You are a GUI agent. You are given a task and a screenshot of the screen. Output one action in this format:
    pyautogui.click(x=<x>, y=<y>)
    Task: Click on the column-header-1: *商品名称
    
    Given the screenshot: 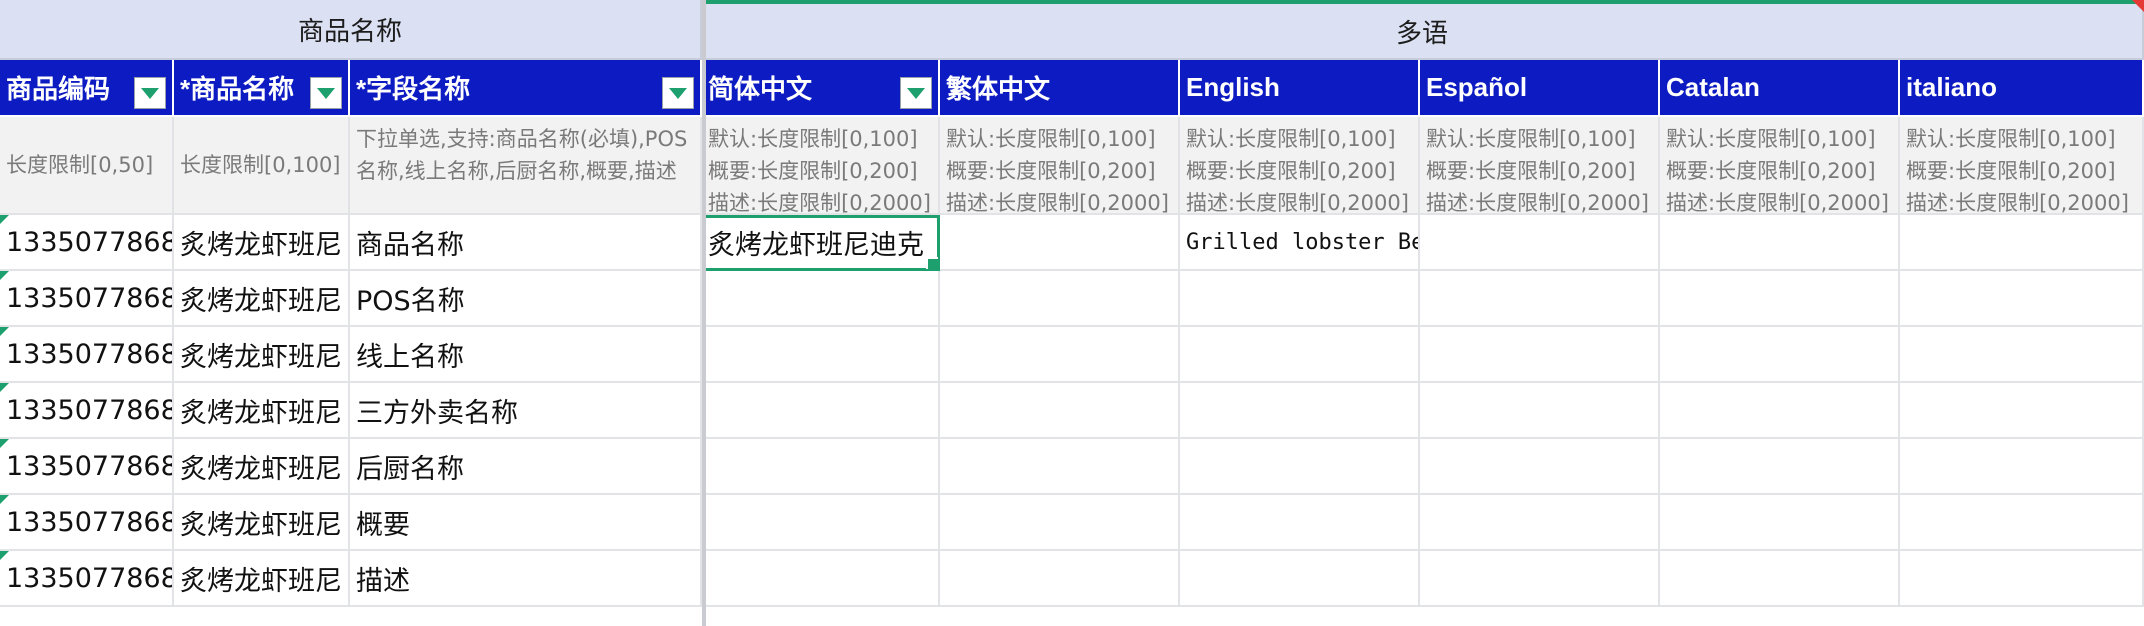 What is the action you would take?
    pyautogui.click(x=262, y=88)
    